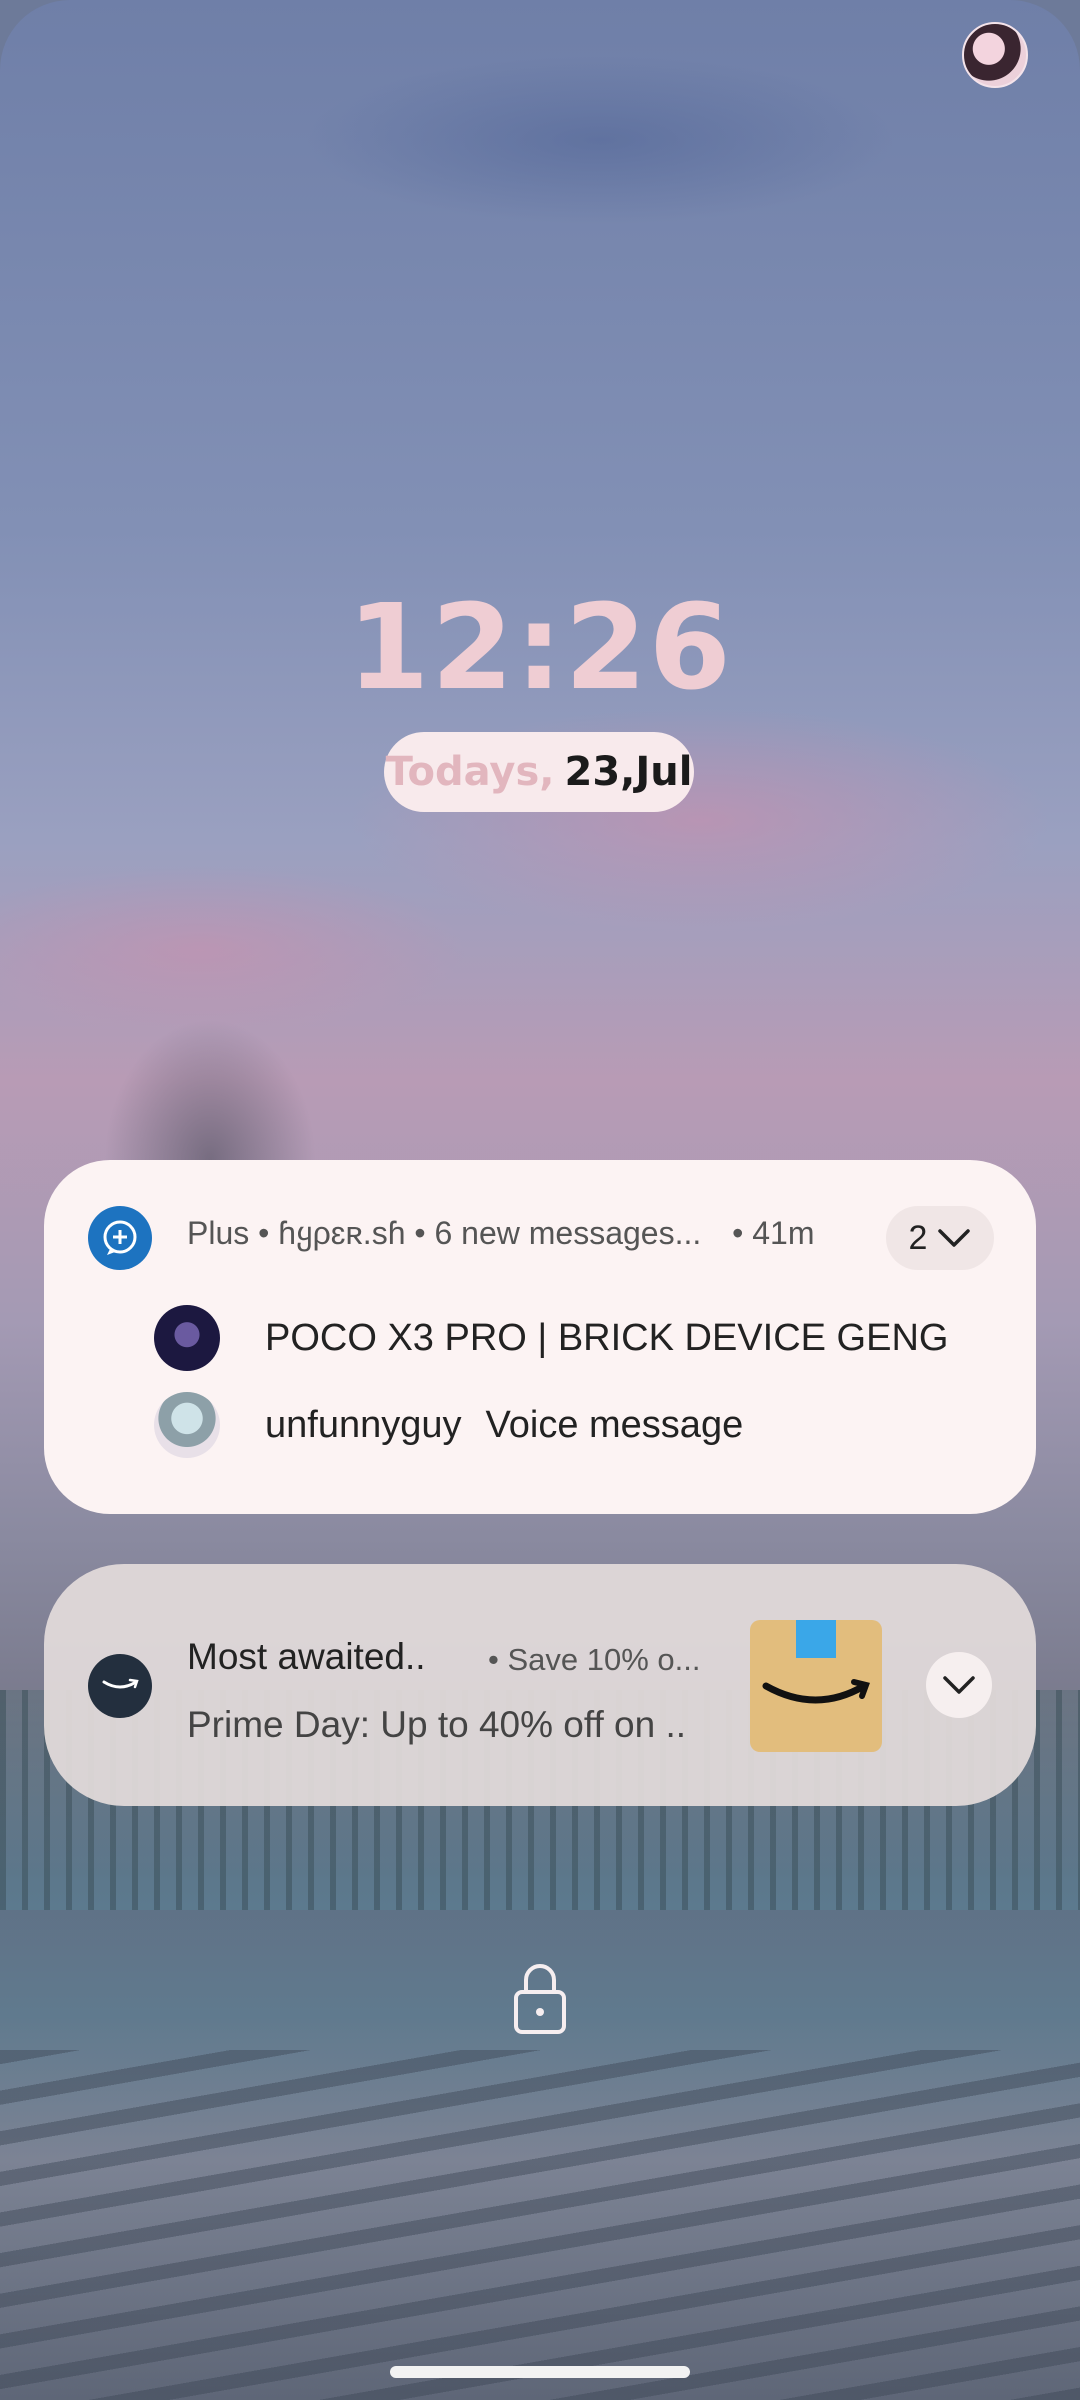  Describe the element at coordinates (120, 1238) in the screenshot. I see `telegram-plus-icon` at that location.